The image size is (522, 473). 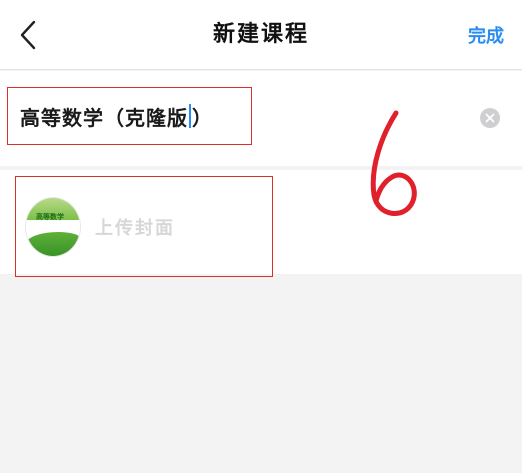 I want to click on course-name-text: 高等数学（克隆版, so click(x=104, y=117).